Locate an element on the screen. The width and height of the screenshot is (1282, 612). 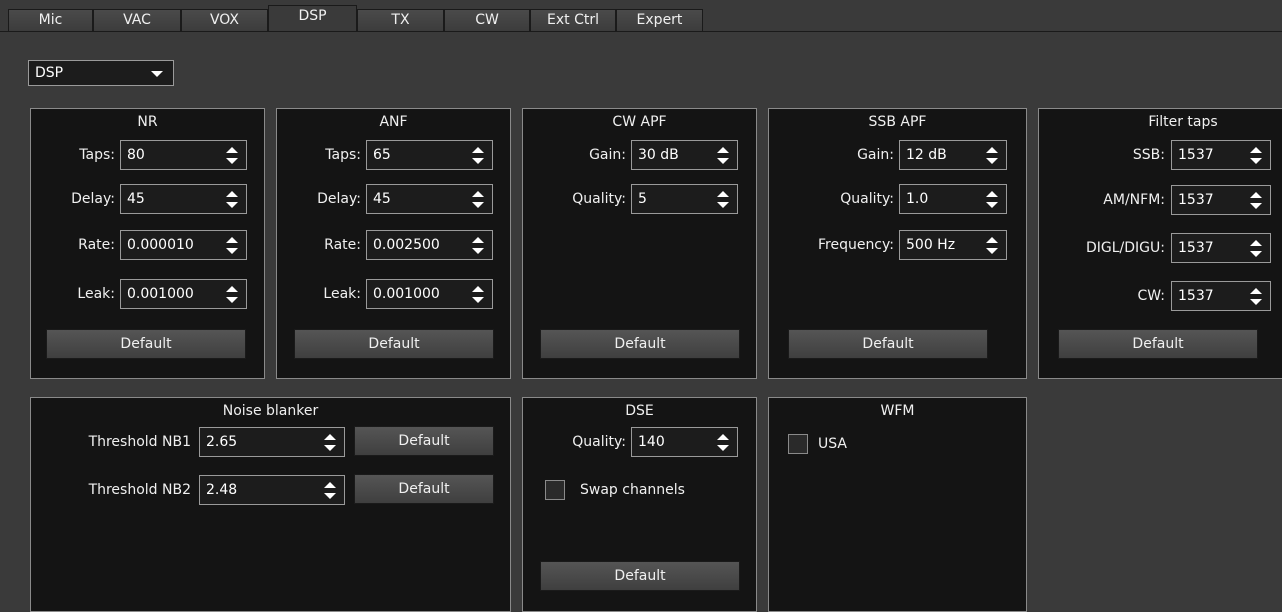
cw-apf-gain-spinbox: 30 dB is located at coordinates (684, 155).